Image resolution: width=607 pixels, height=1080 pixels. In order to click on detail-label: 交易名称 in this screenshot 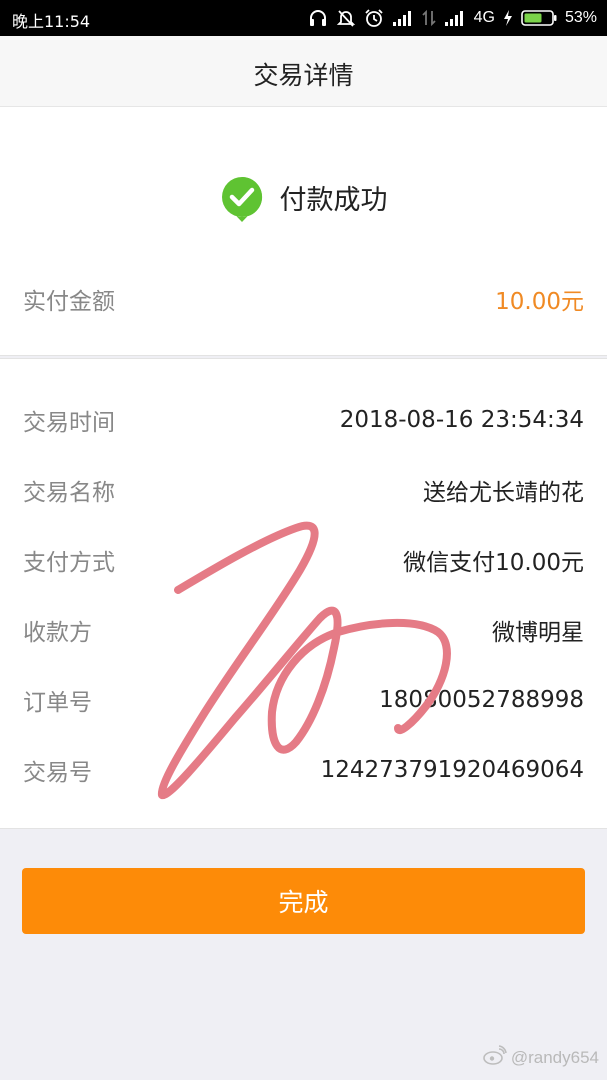, I will do `click(69, 493)`.